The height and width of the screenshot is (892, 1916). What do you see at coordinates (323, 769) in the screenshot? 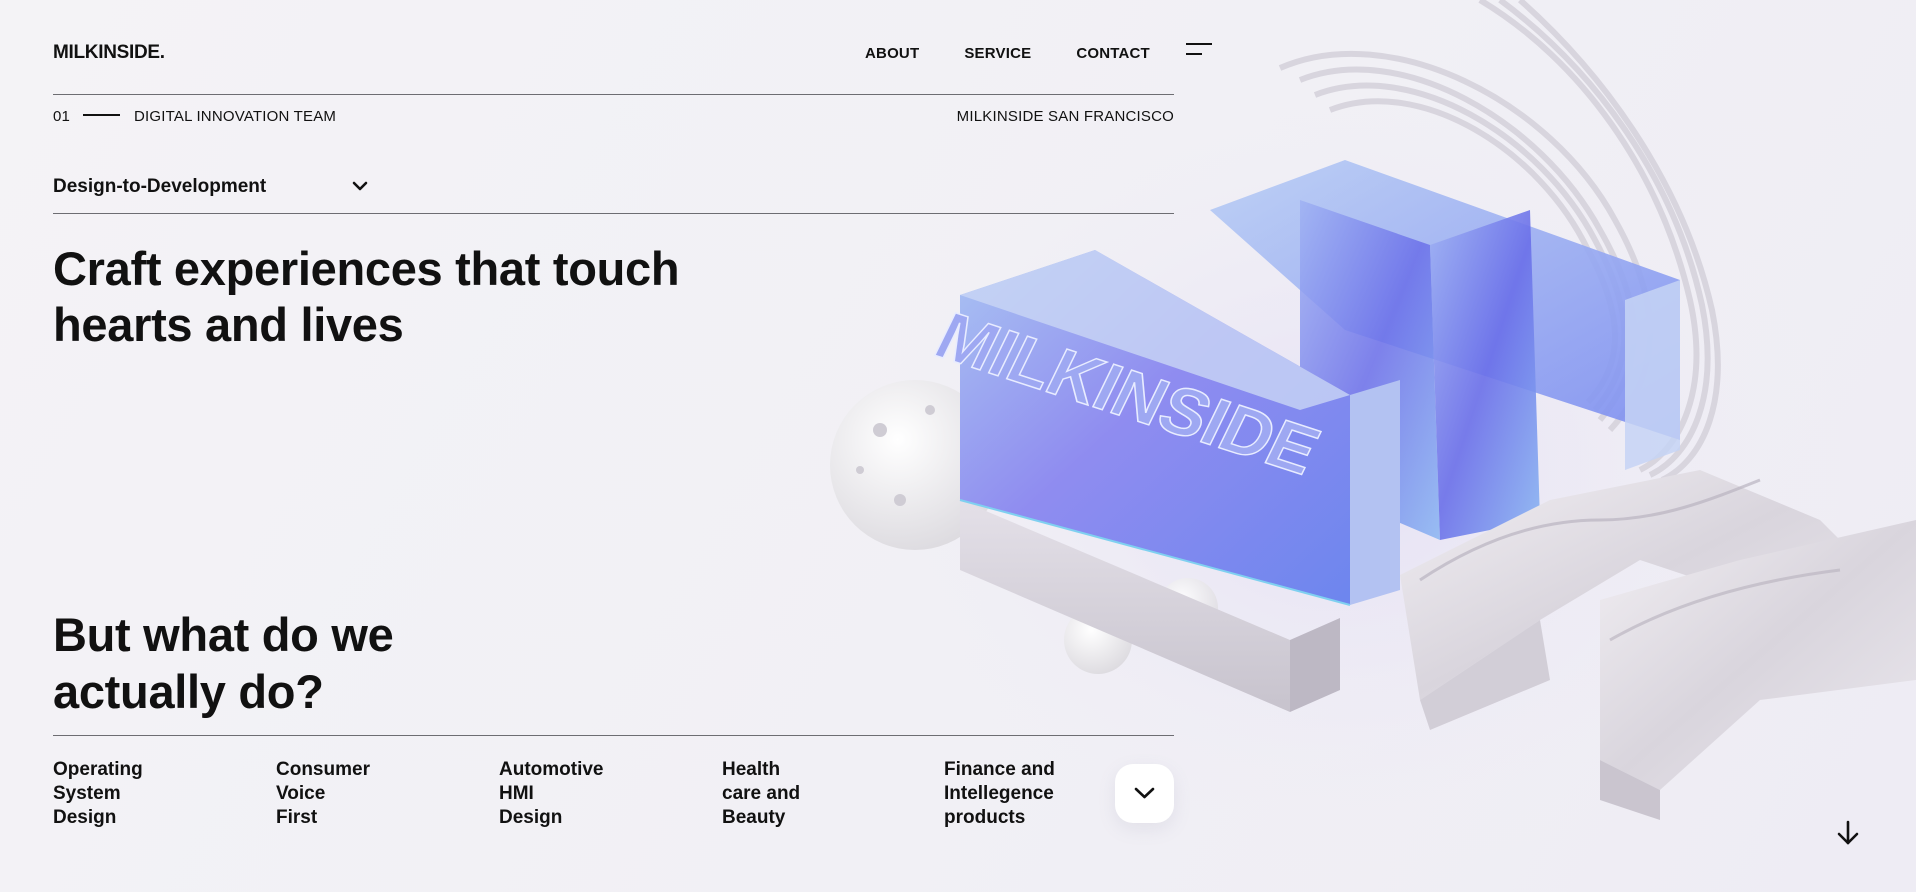
I see `category-line: Consumer` at bounding box center [323, 769].